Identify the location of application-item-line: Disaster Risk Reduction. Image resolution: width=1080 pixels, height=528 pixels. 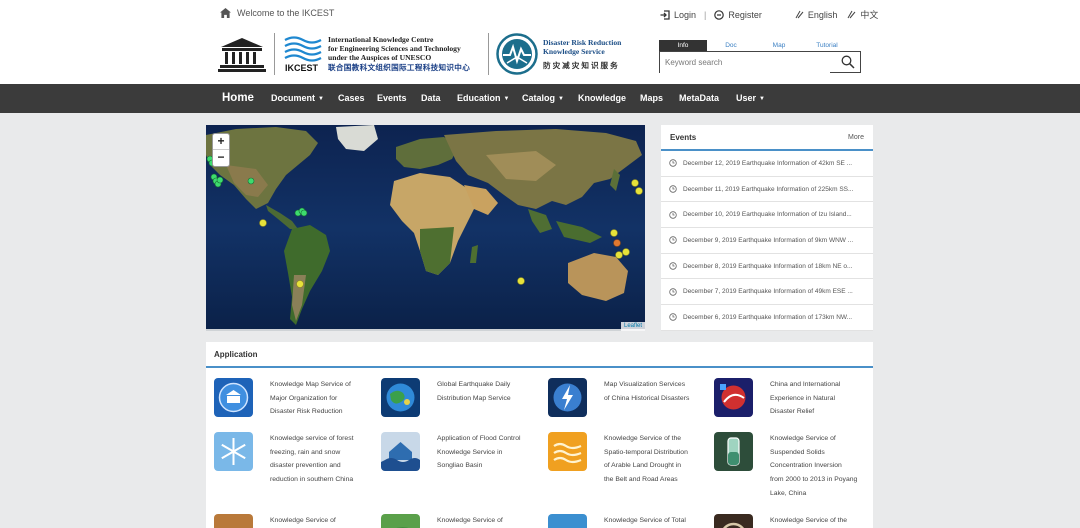
(306, 412).